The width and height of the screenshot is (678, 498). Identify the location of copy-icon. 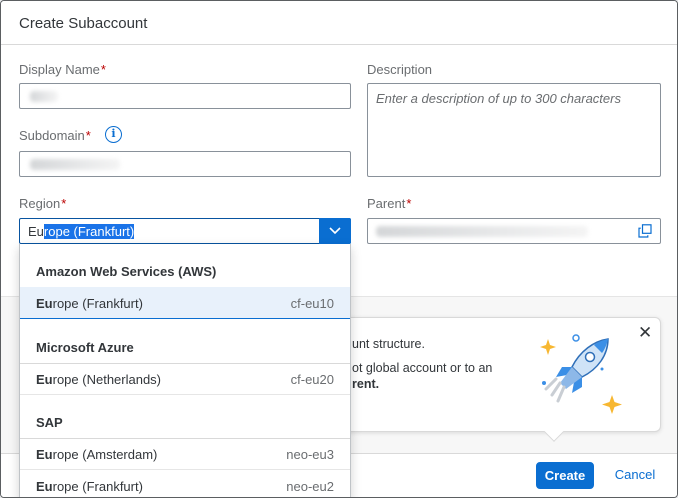
(645, 231).